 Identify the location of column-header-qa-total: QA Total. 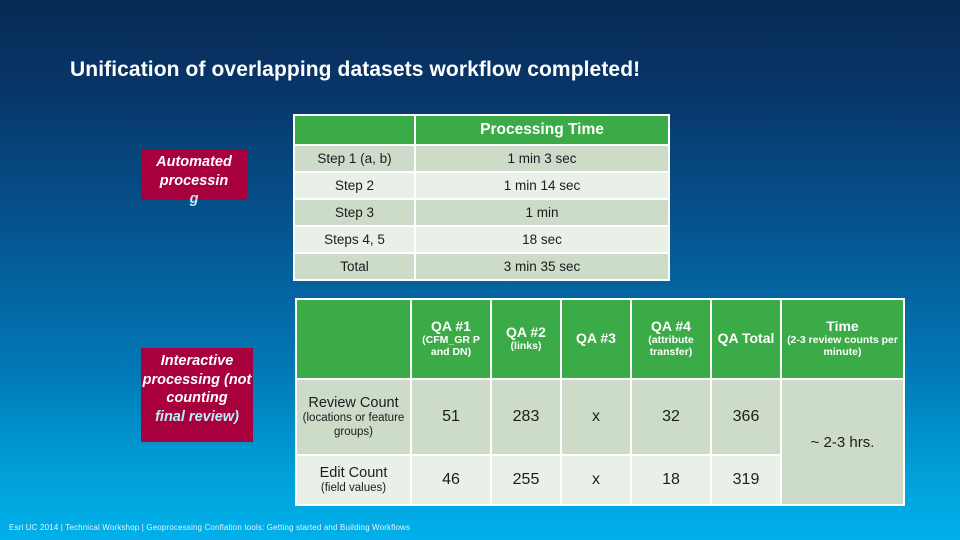
(746, 339).